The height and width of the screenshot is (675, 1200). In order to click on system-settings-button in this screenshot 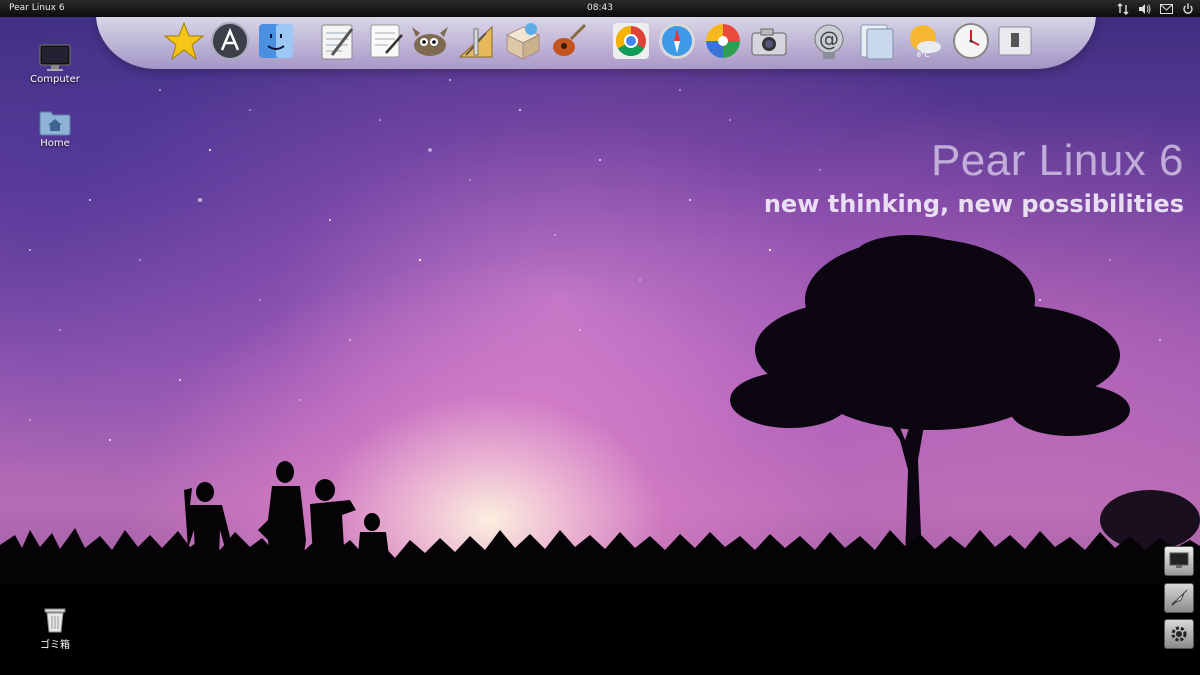, I will do `click(1179, 634)`.